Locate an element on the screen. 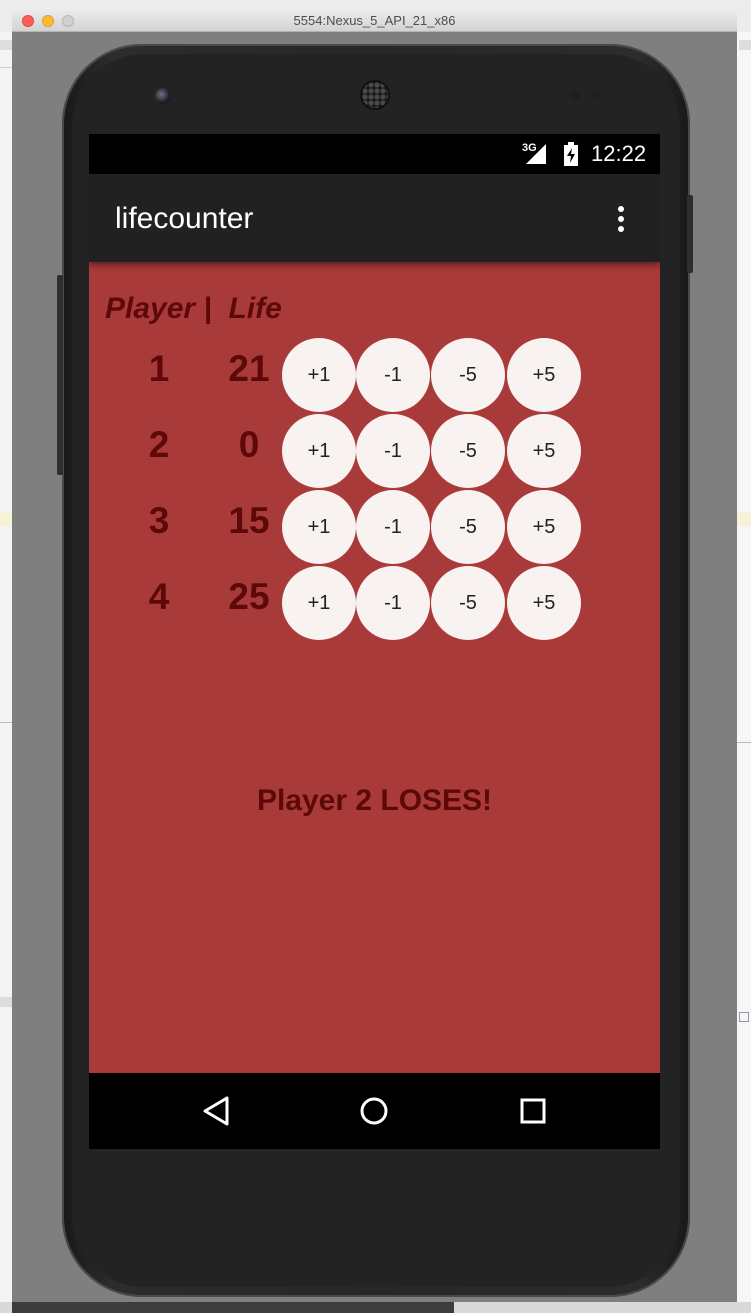  game-status-message: Player 2 LOSES! is located at coordinates (374, 800).